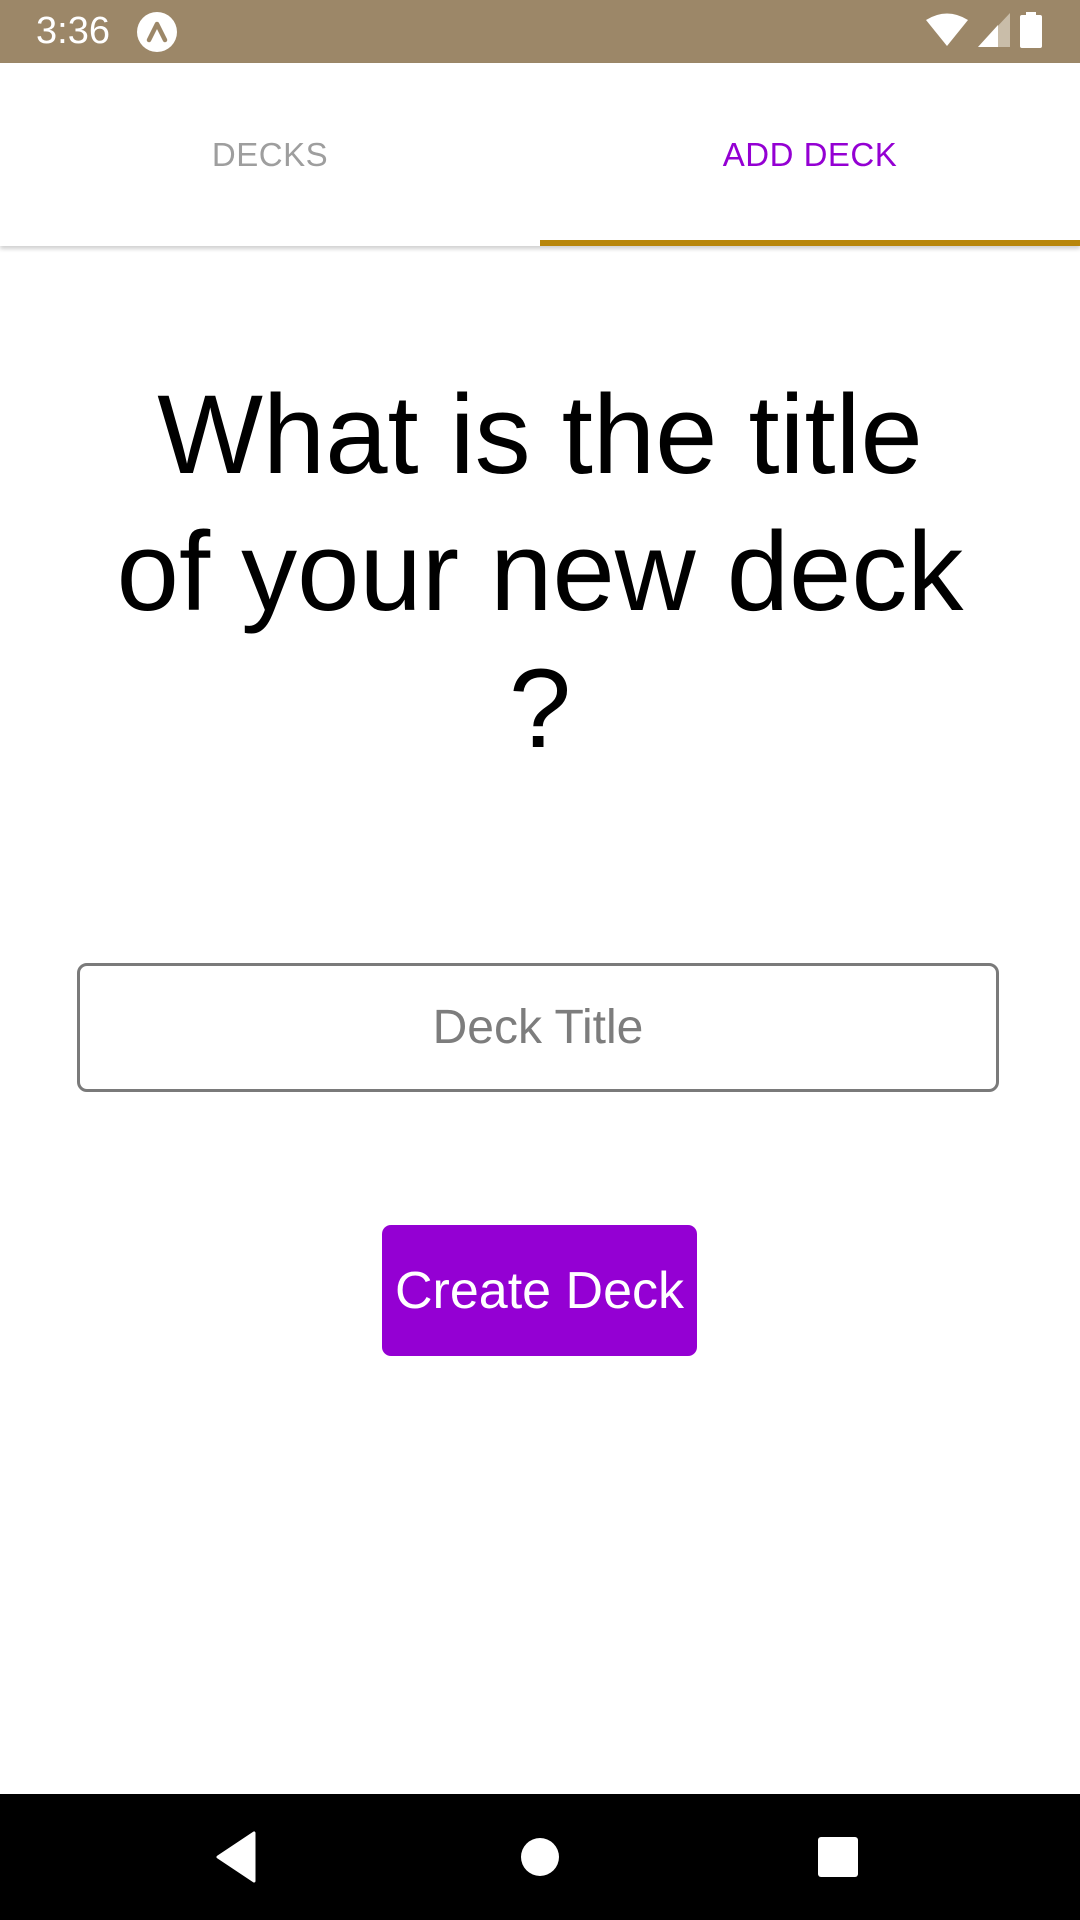 The height and width of the screenshot is (1920, 1080). I want to click on home-icon, so click(540, 1857).